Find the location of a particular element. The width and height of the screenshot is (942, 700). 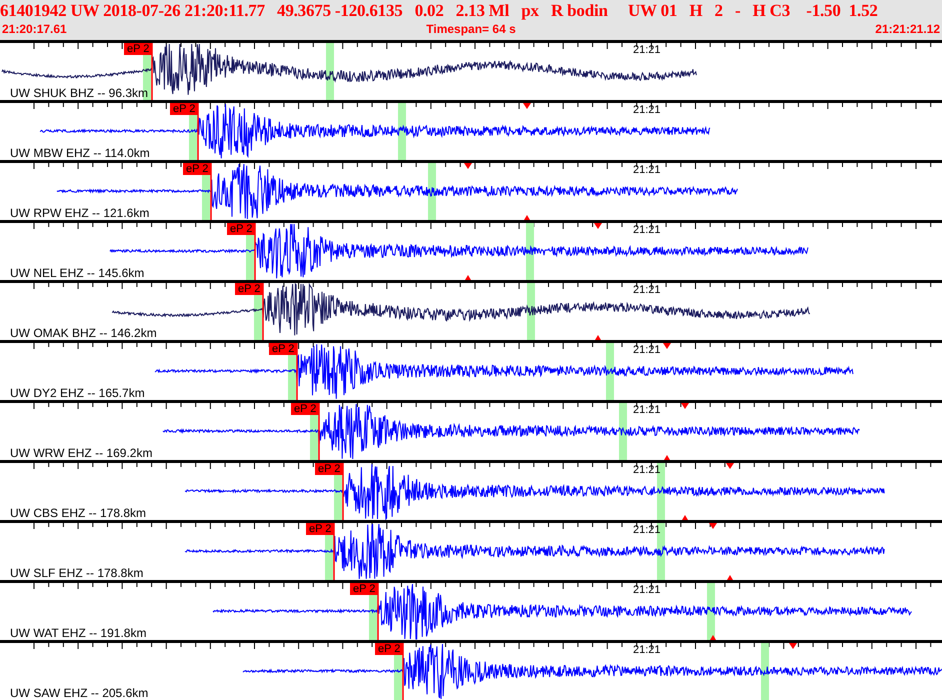

channel-label: UW SLF EHZ -- 178.8km is located at coordinates (77, 573).